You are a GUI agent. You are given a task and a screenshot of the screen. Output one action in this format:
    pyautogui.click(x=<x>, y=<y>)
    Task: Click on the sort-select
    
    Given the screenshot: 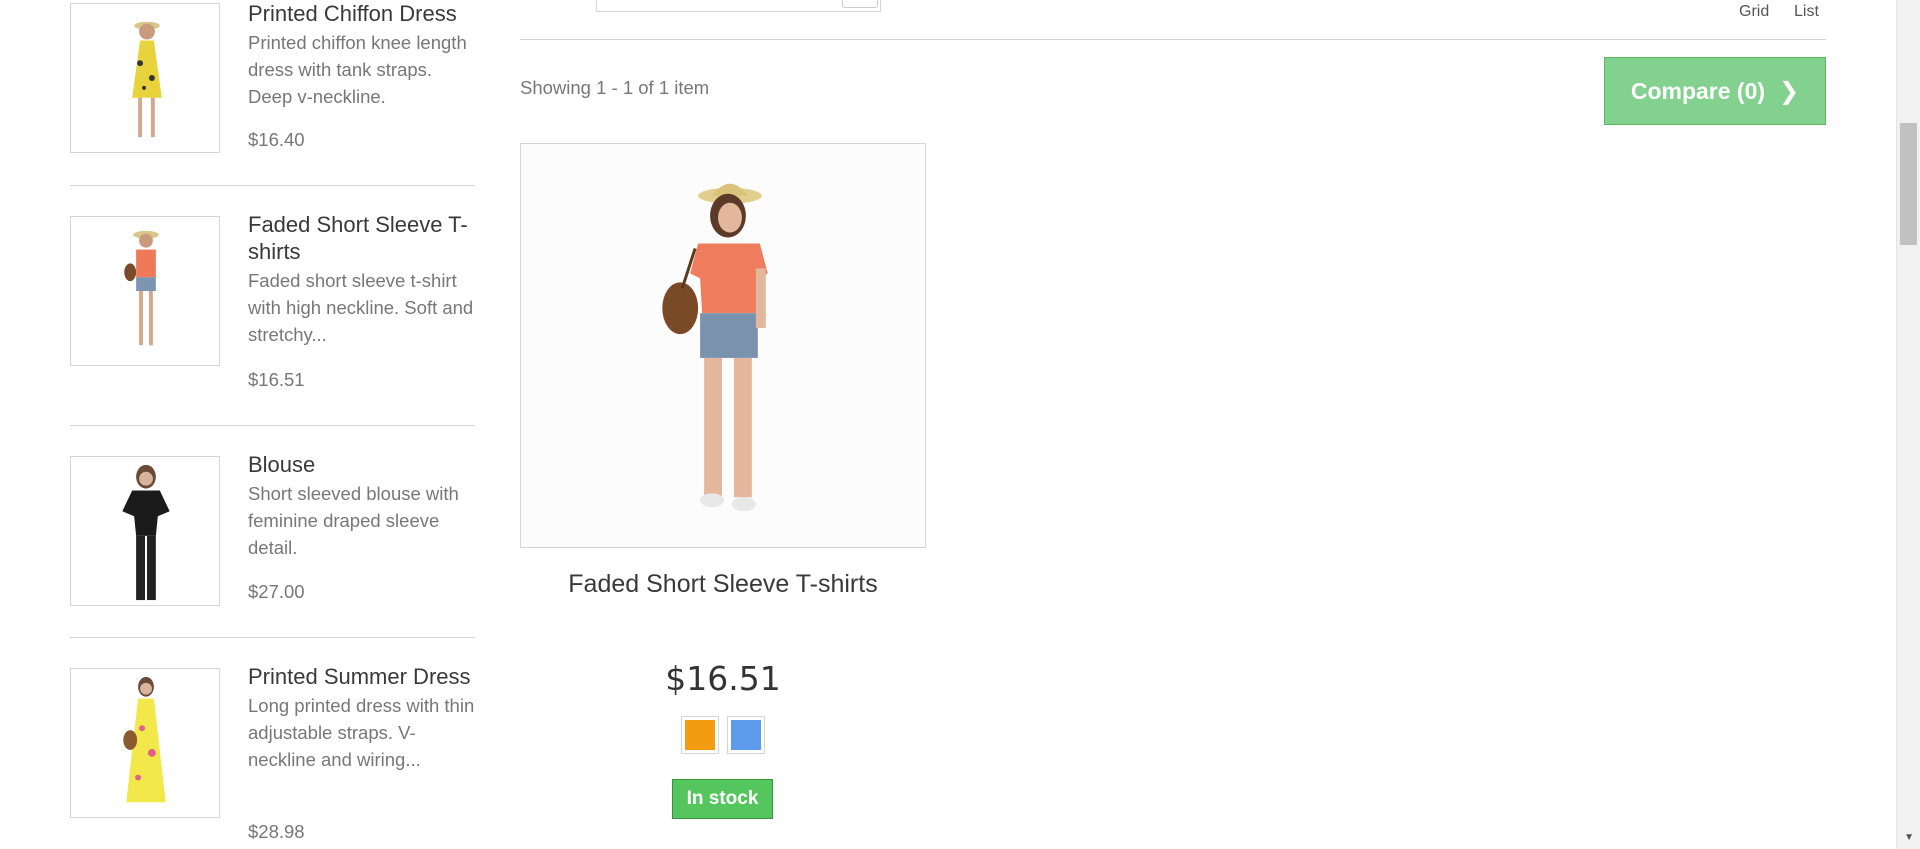 What is the action you would take?
    pyautogui.click(x=738, y=6)
    